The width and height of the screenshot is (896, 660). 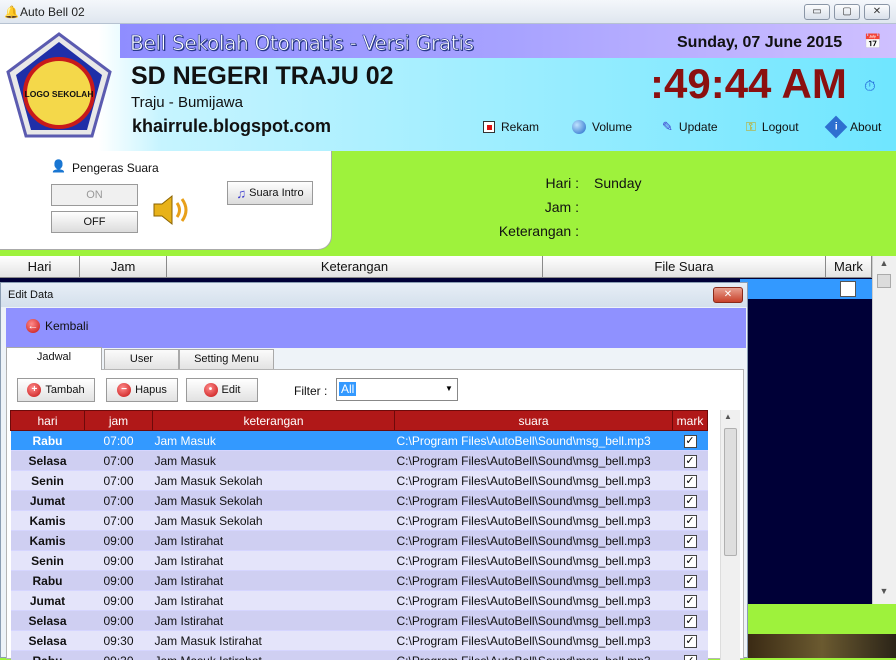 What do you see at coordinates (226, 359) in the screenshot?
I see `tab-setting-menu: Setting Menu` at bounding box center [226, 359].